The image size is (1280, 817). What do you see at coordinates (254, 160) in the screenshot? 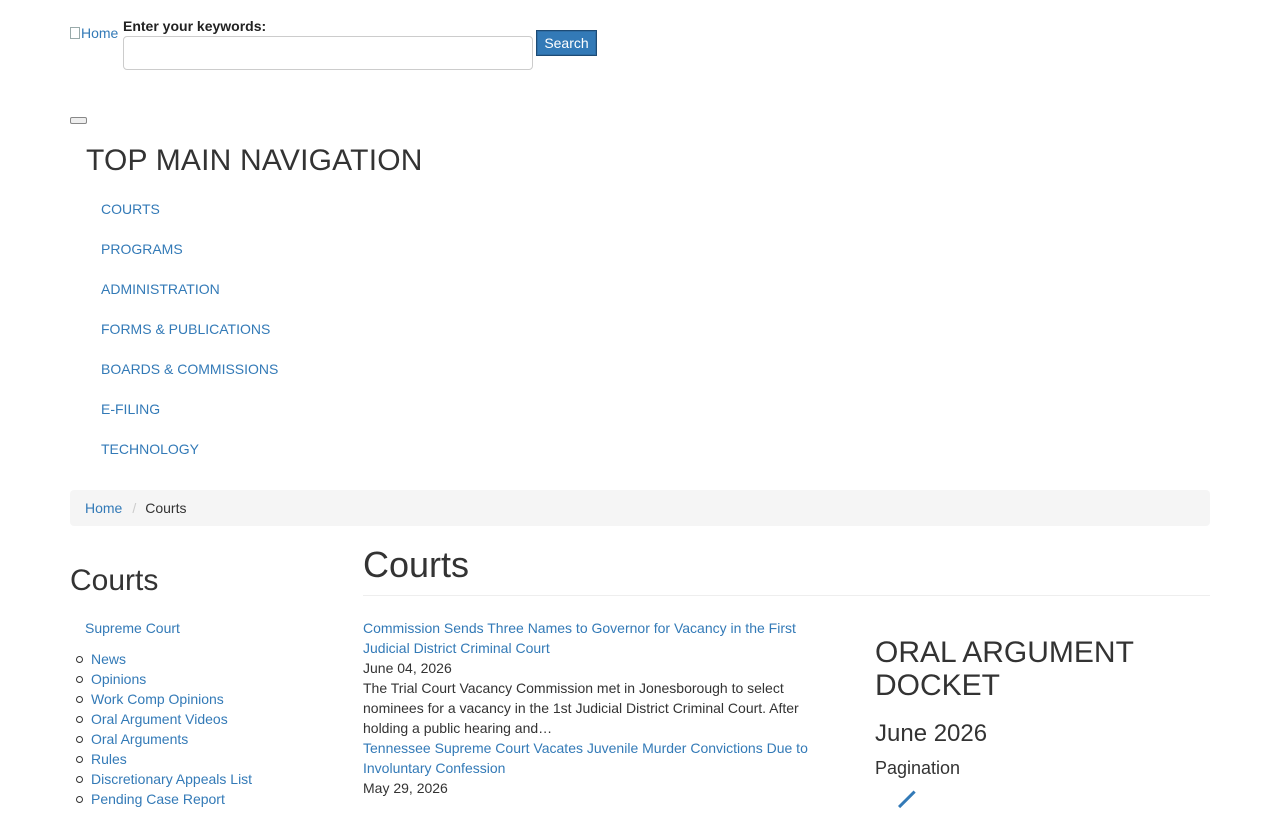
I see `nav-heading: TOP MAIN NAVIGATION` at bounding box center [254, 160].